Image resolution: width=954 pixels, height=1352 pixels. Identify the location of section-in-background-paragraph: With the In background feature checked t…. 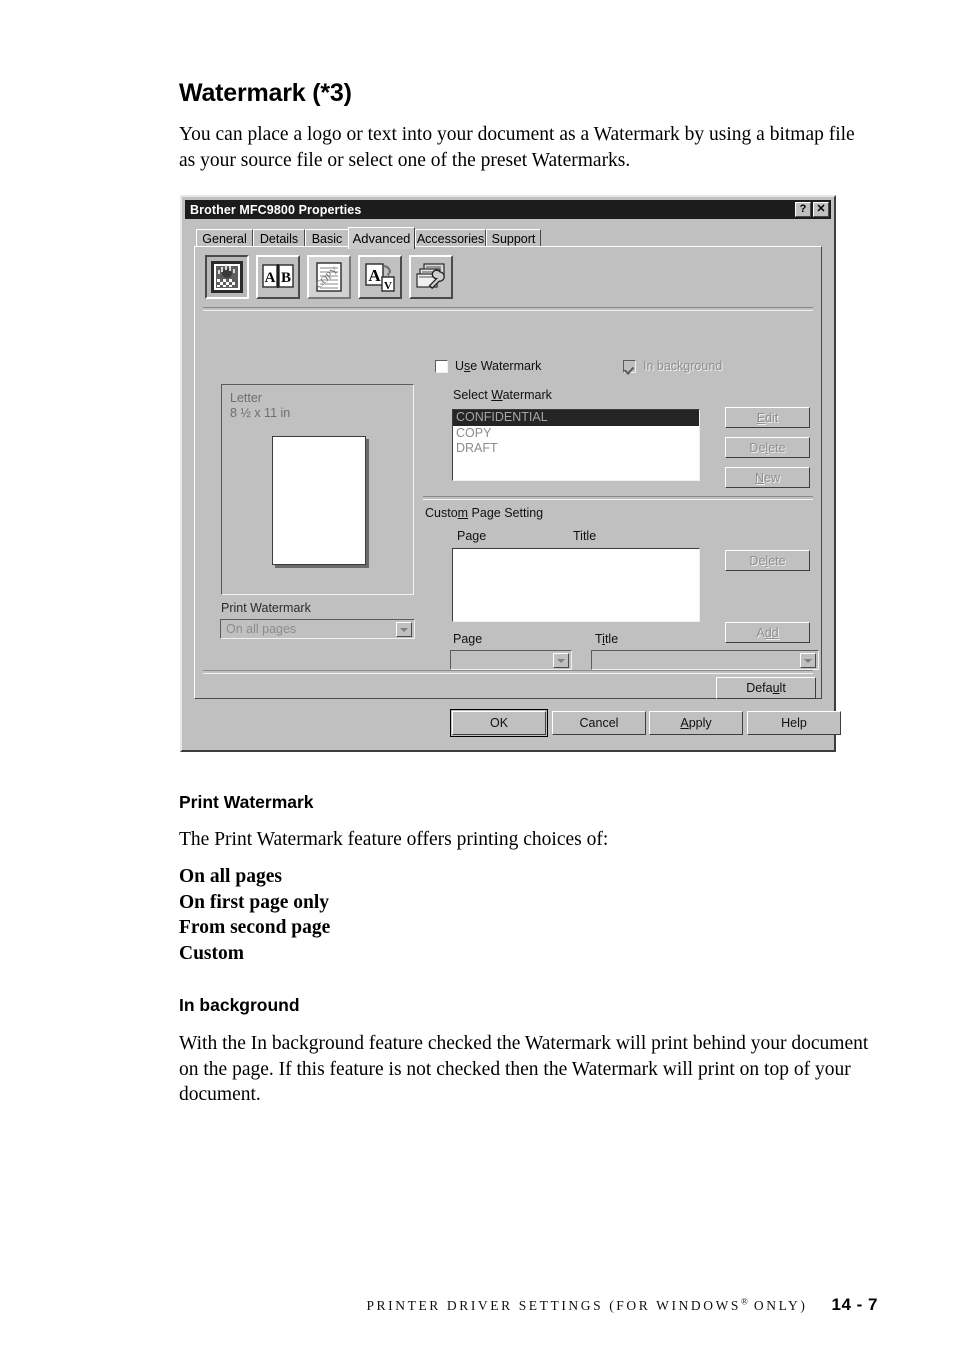
(524, 1069).